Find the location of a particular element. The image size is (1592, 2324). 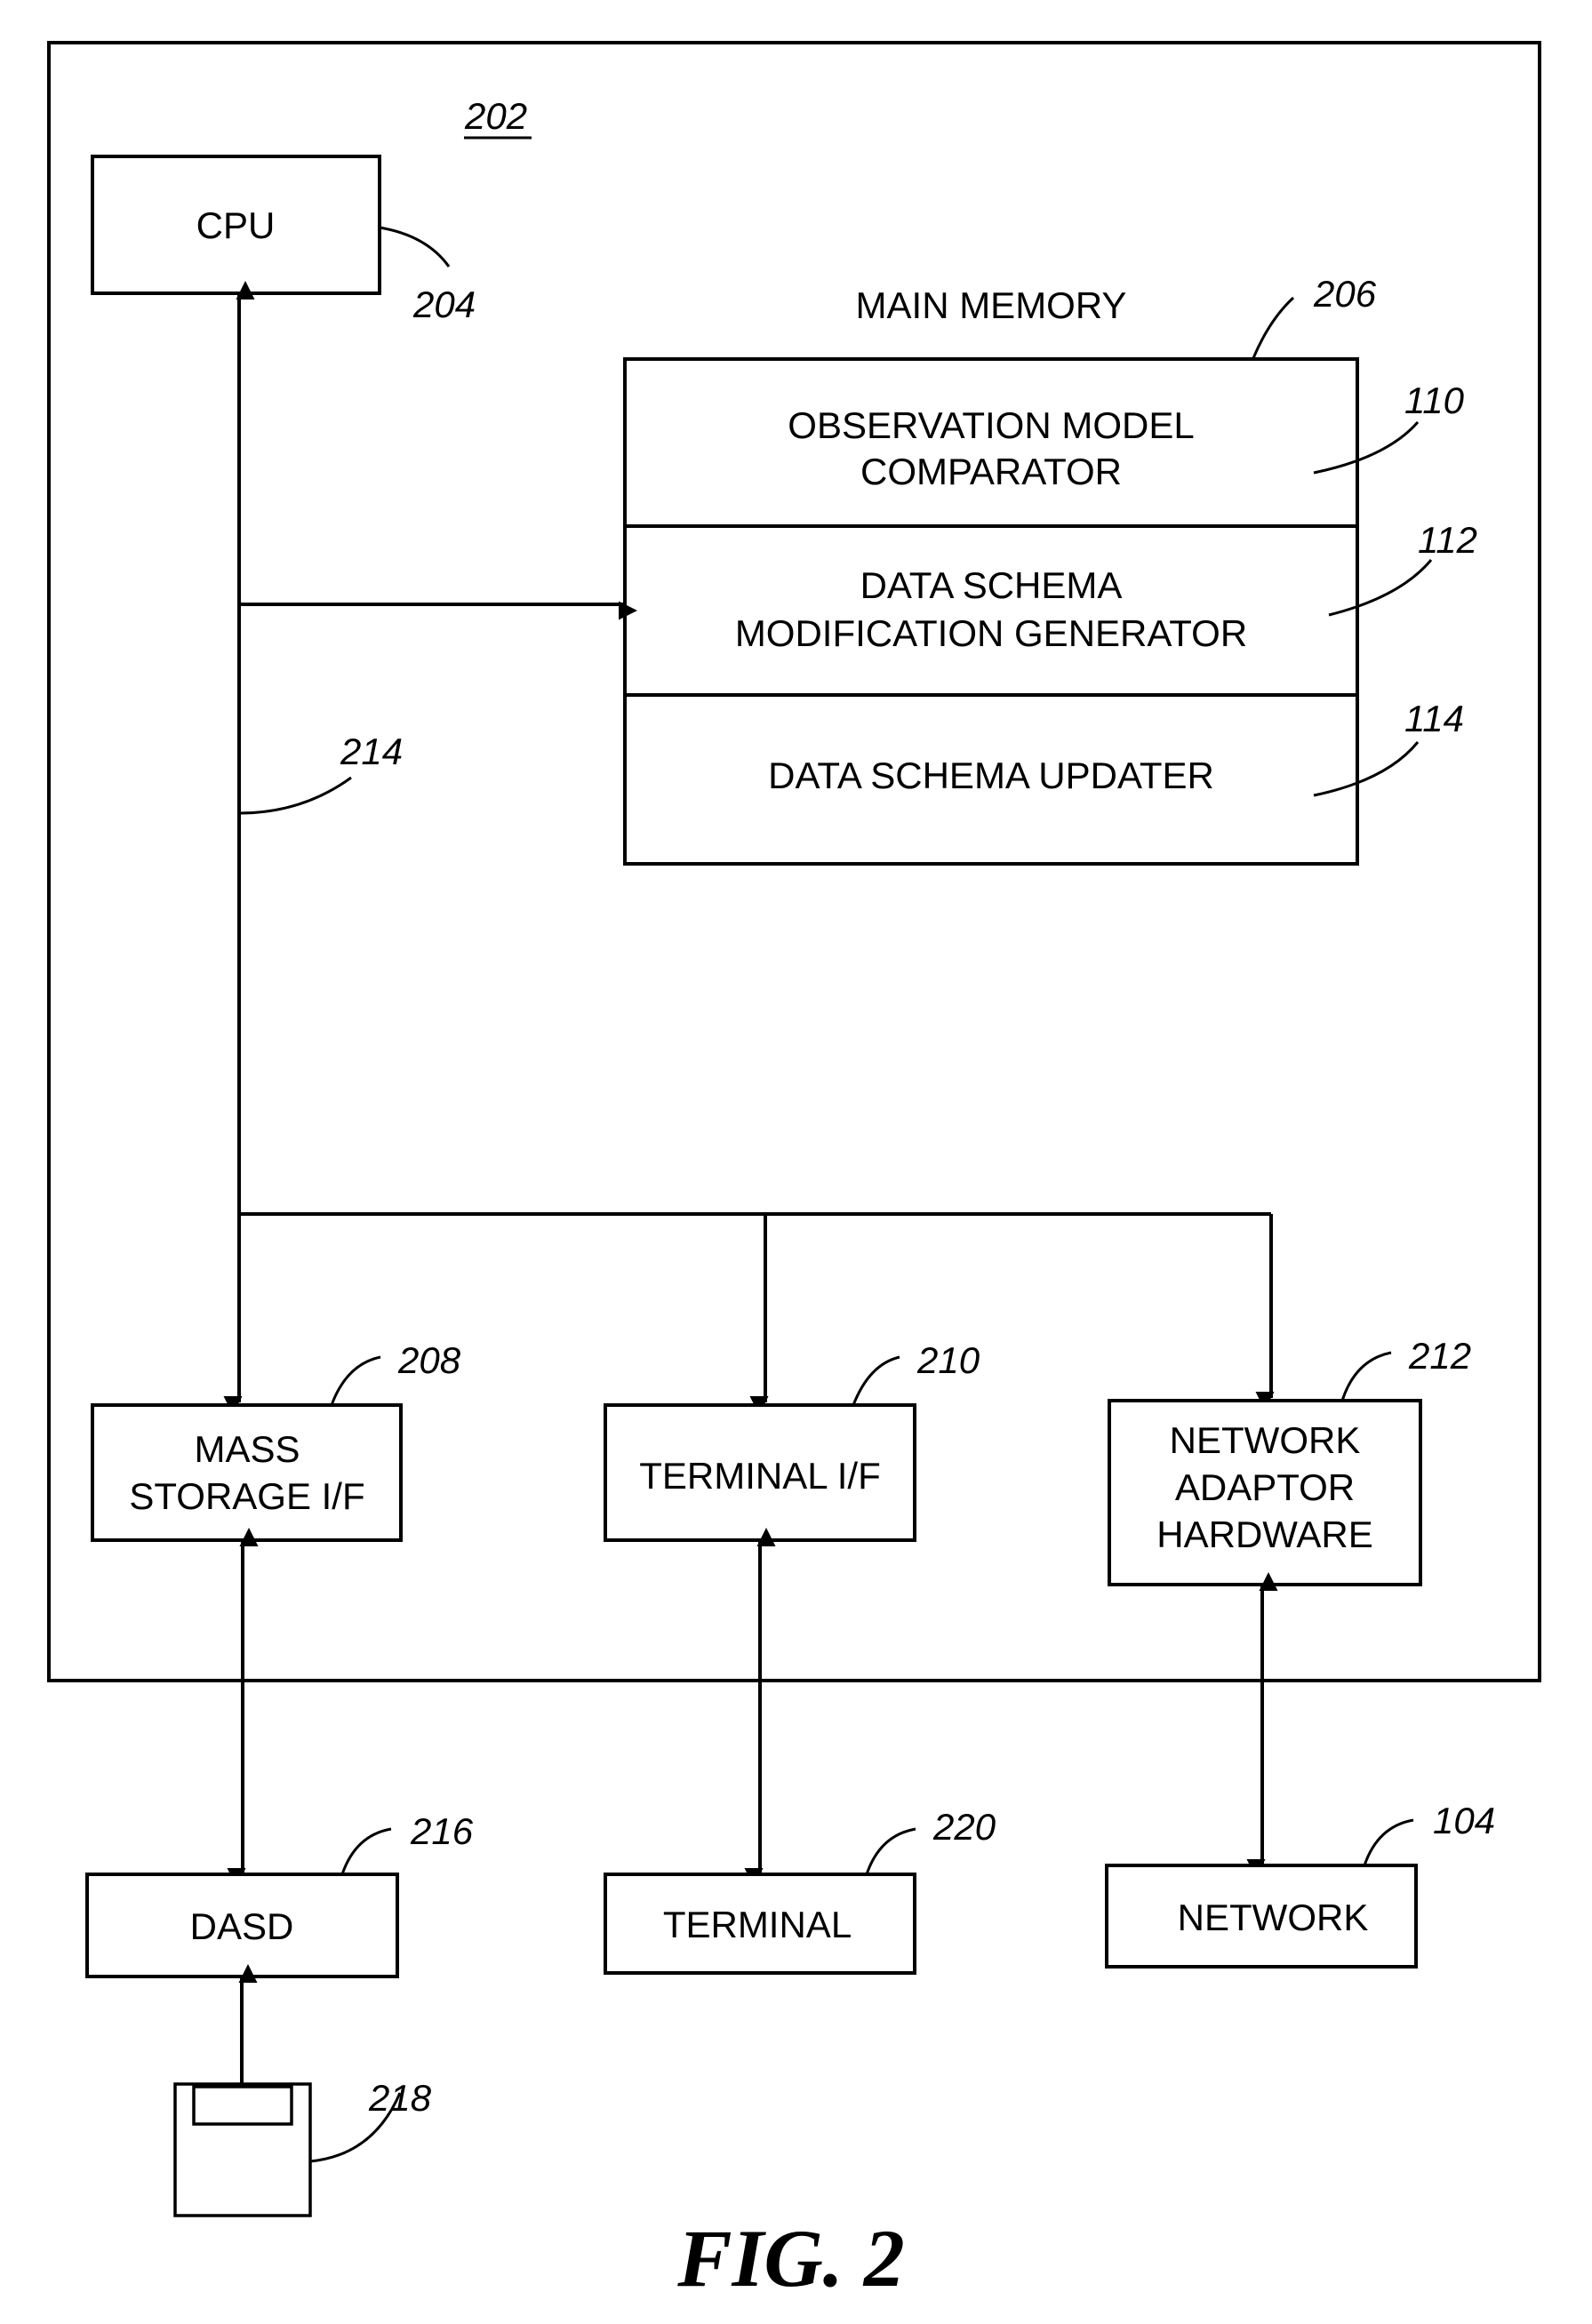

media-ref: 218 is located at coordinates (400, 2098).